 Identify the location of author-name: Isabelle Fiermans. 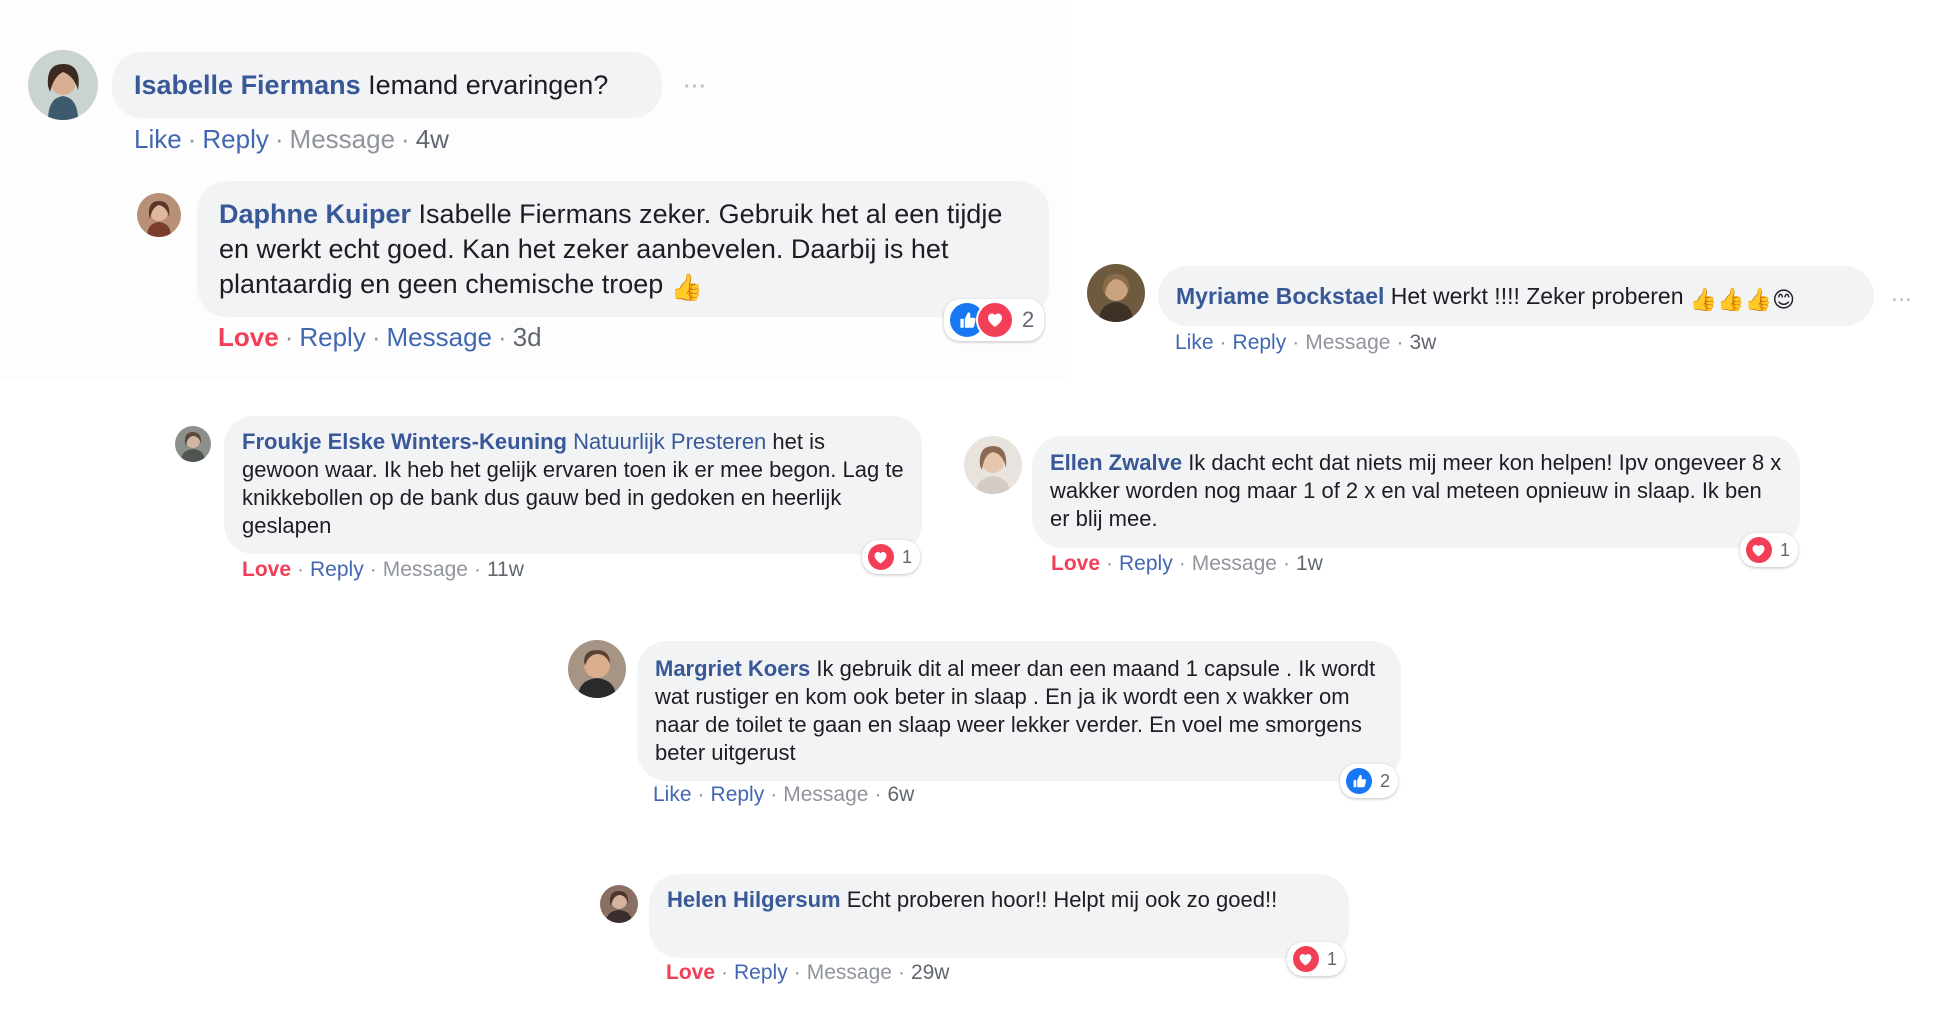
(247, 85).